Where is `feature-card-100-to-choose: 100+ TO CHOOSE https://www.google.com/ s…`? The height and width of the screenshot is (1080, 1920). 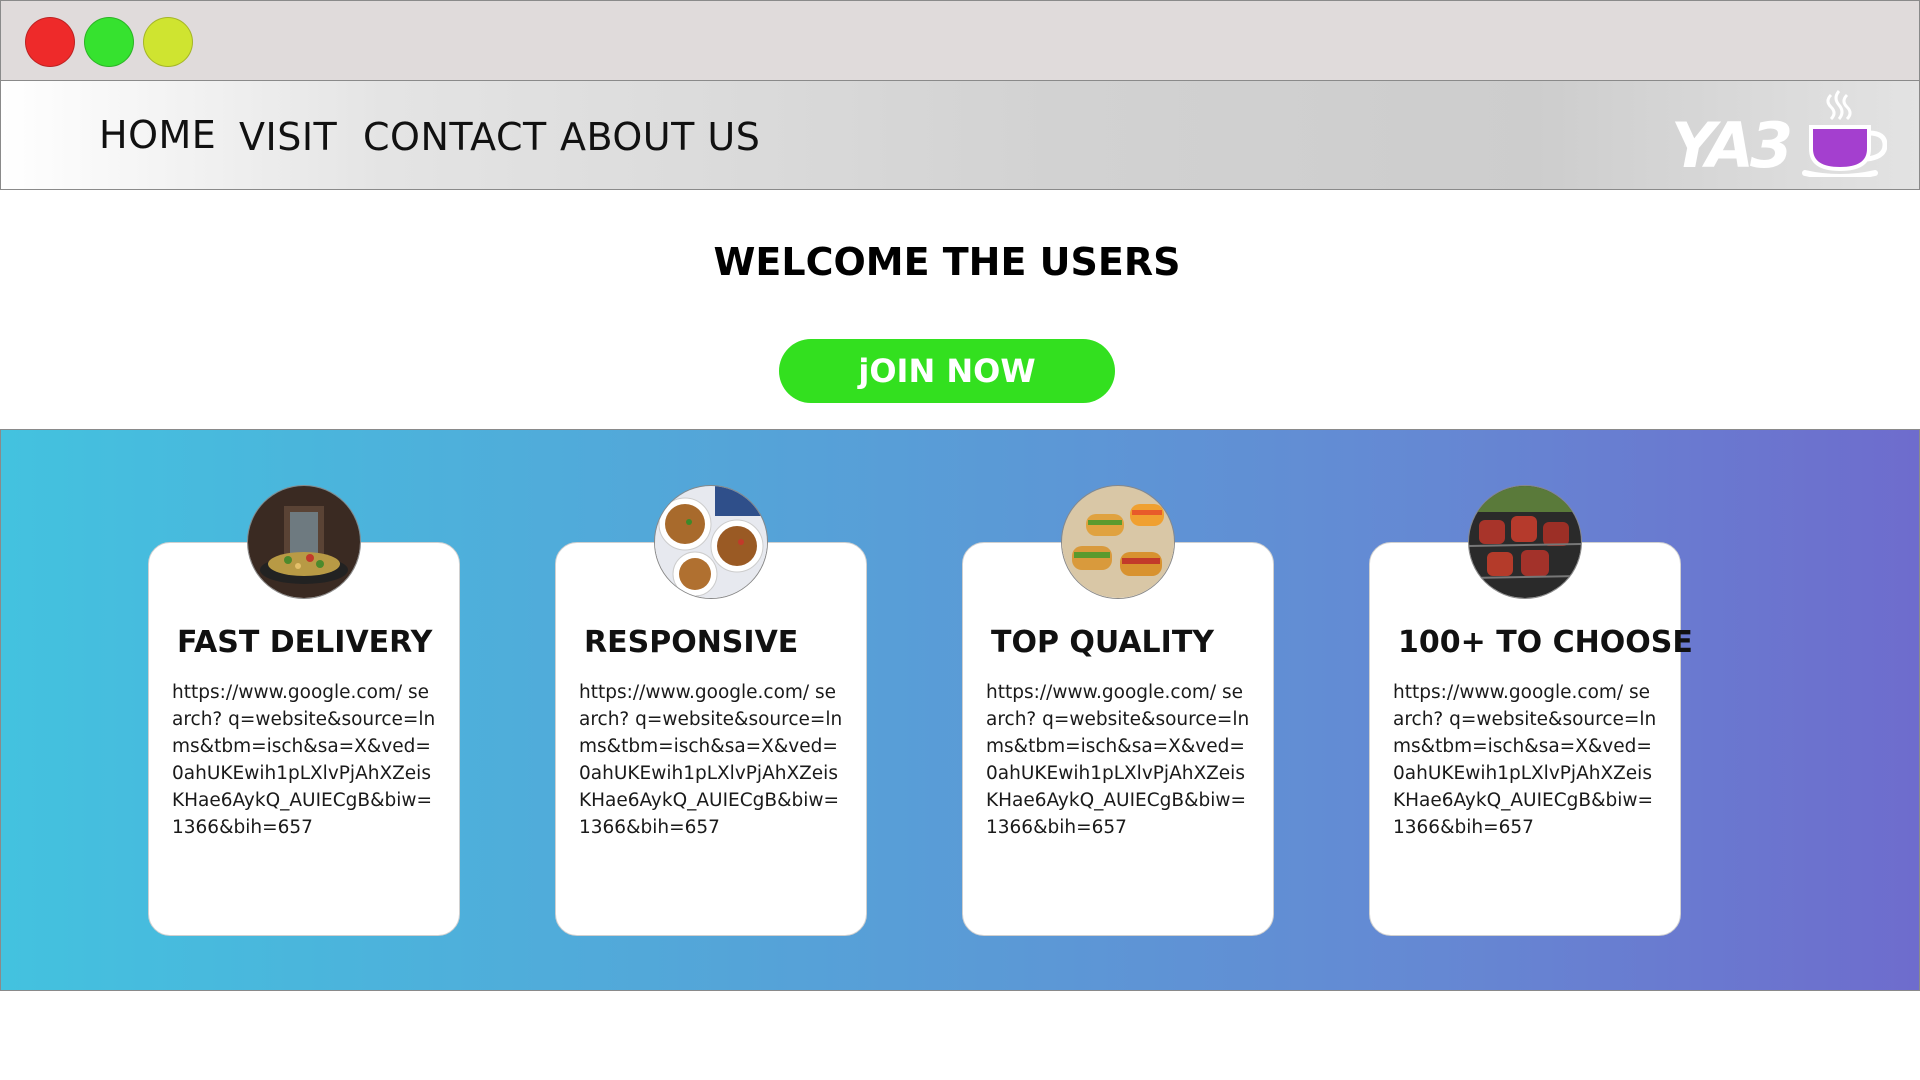
feature-card-100-to-choose: 100+ TO CHOOSE https://www.google.com/ s… is located at coordinates (1531, 710).